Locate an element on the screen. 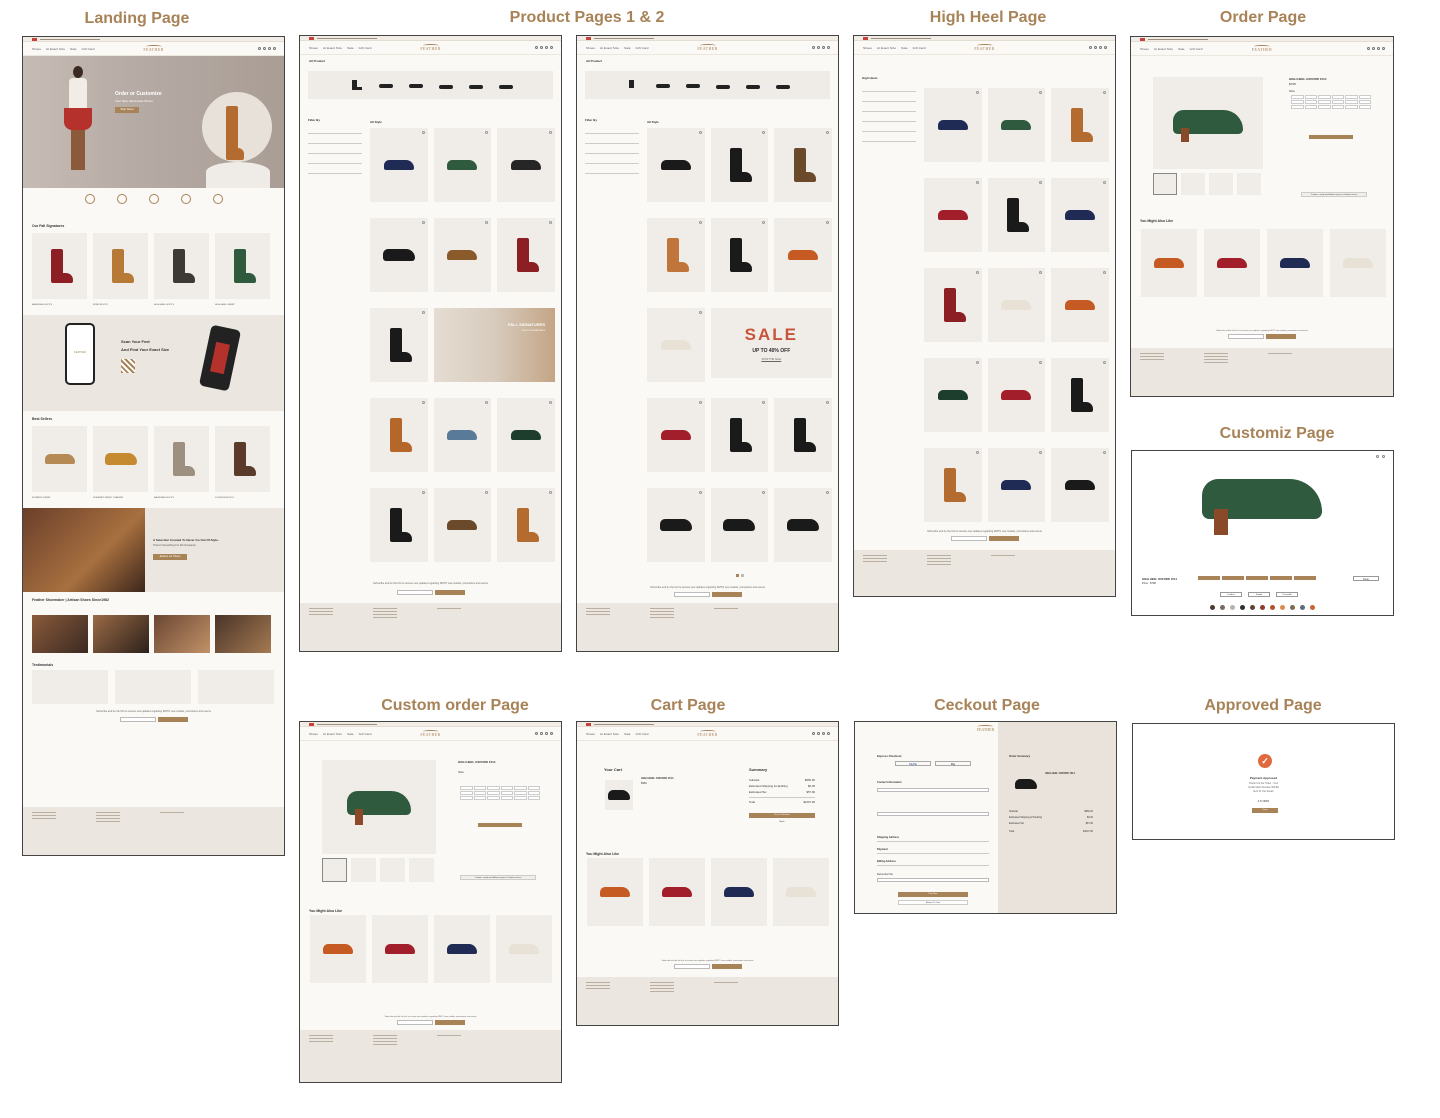  product-card: WOMEN'S DERBY is located at coordinates (59, 462).